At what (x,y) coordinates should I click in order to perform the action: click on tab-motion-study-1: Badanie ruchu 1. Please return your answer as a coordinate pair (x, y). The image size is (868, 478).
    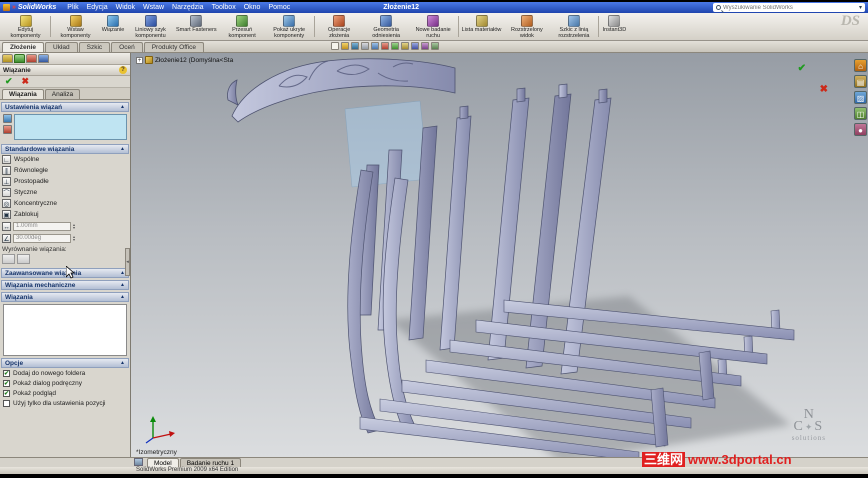
    Looking at the image, I should click on (210, 462).